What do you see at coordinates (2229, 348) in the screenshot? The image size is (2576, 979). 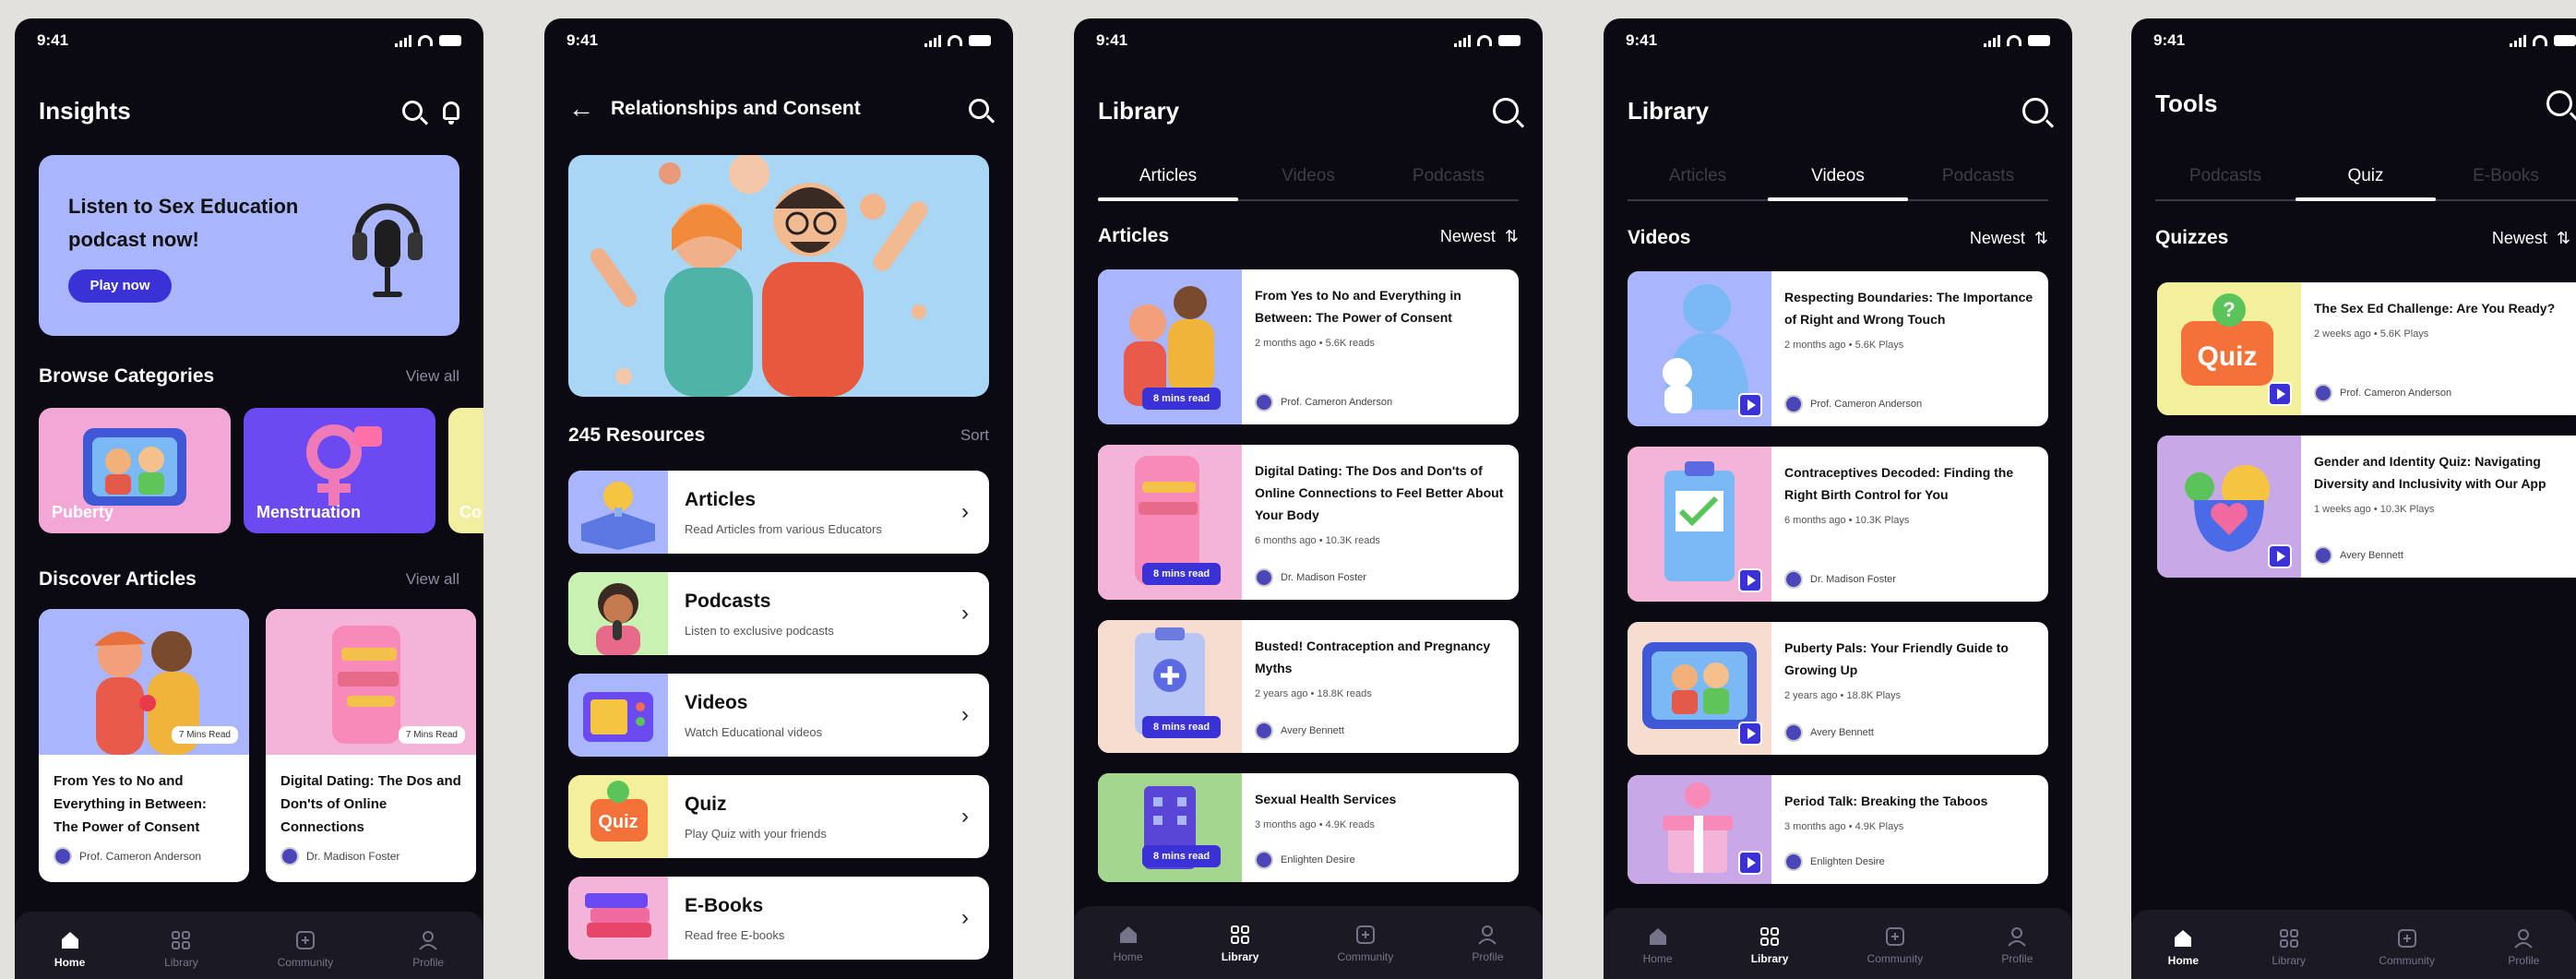 I see `quiz-thumb: ? Quiz` at bounding box center [2229, 348].